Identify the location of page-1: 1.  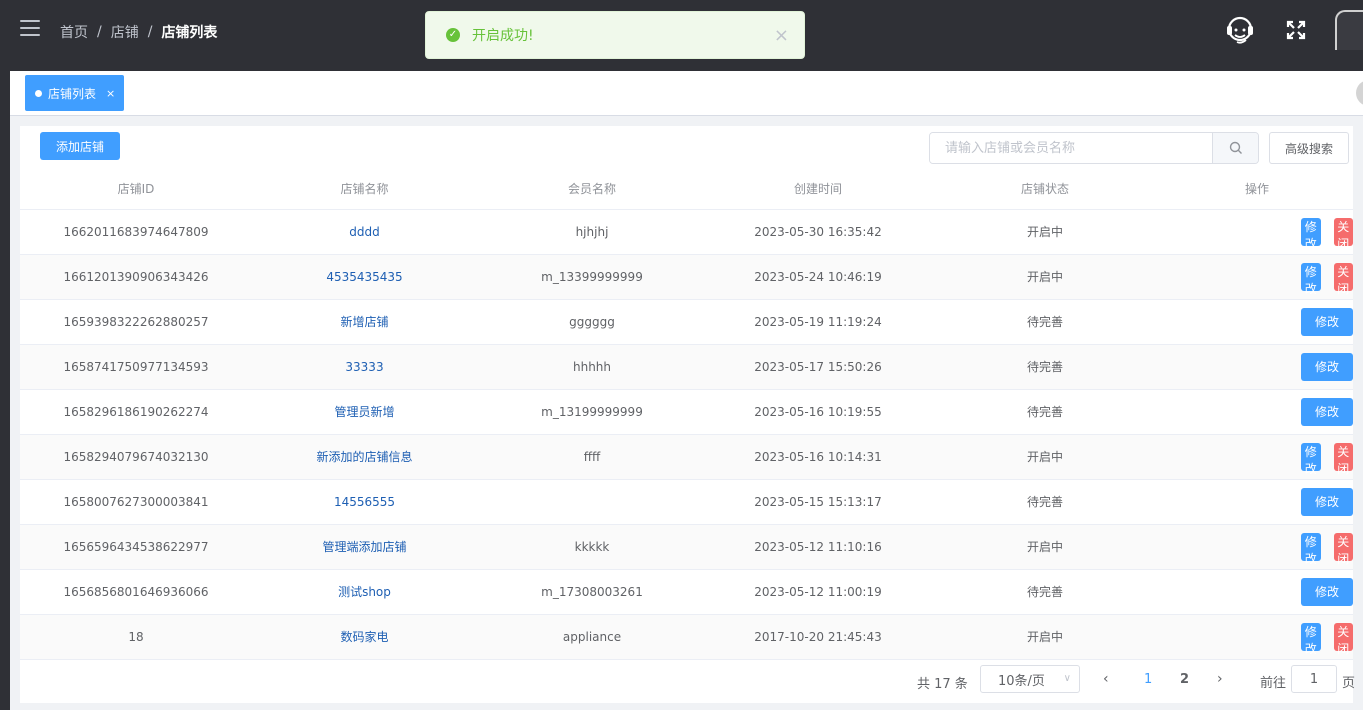
(1148, 679).